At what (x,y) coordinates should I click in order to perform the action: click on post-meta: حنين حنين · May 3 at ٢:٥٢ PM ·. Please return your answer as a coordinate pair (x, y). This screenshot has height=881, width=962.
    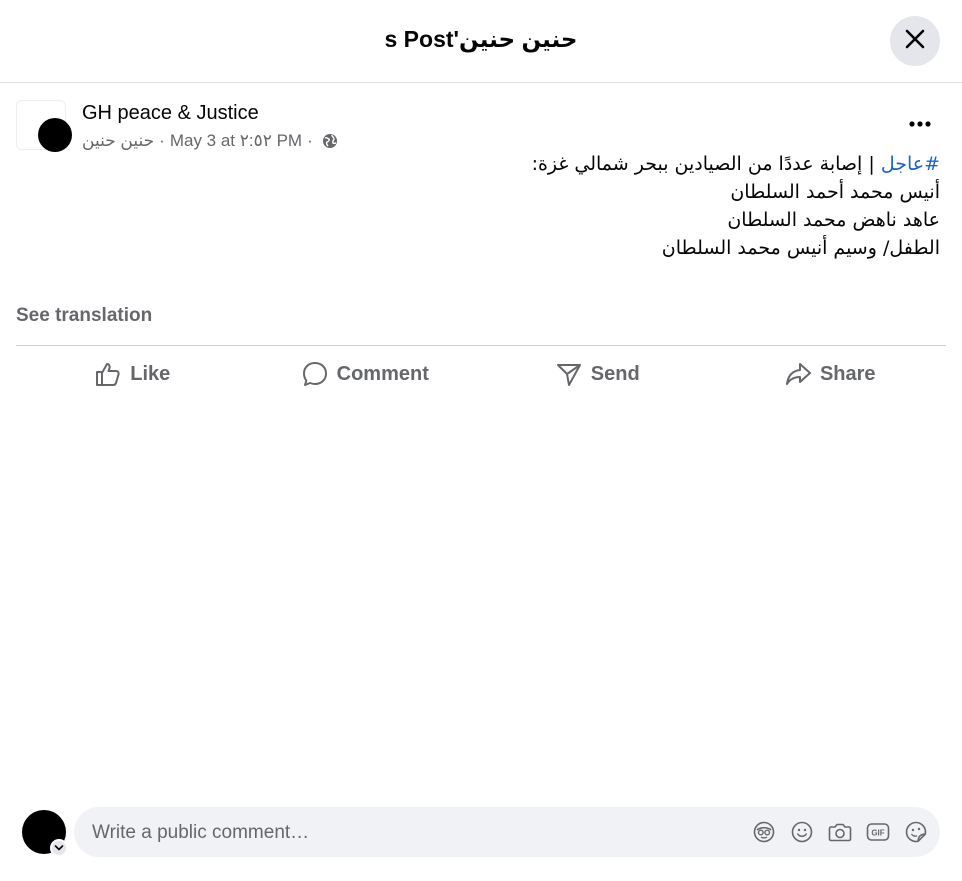
    Looking at the image, I should click on (210, 141).